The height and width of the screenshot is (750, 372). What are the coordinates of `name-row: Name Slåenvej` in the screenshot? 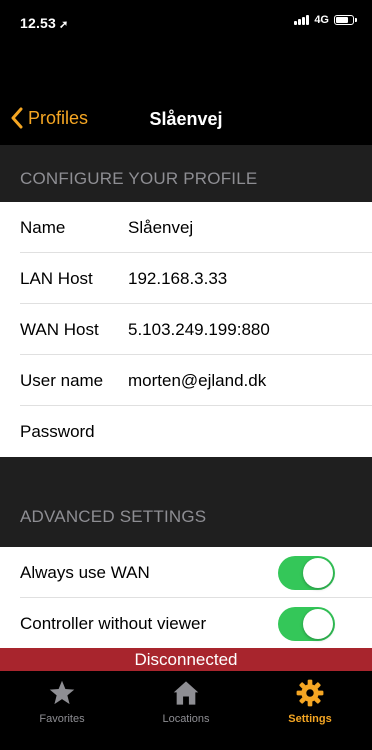 It's located at (186, 227).